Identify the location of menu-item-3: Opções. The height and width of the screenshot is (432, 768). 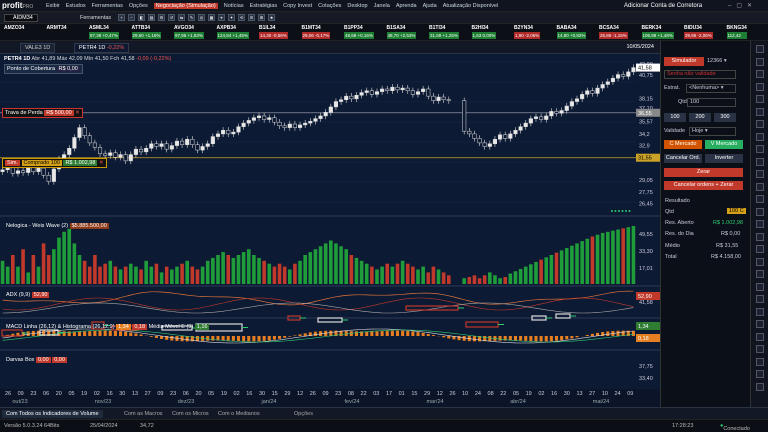
(138, 6).